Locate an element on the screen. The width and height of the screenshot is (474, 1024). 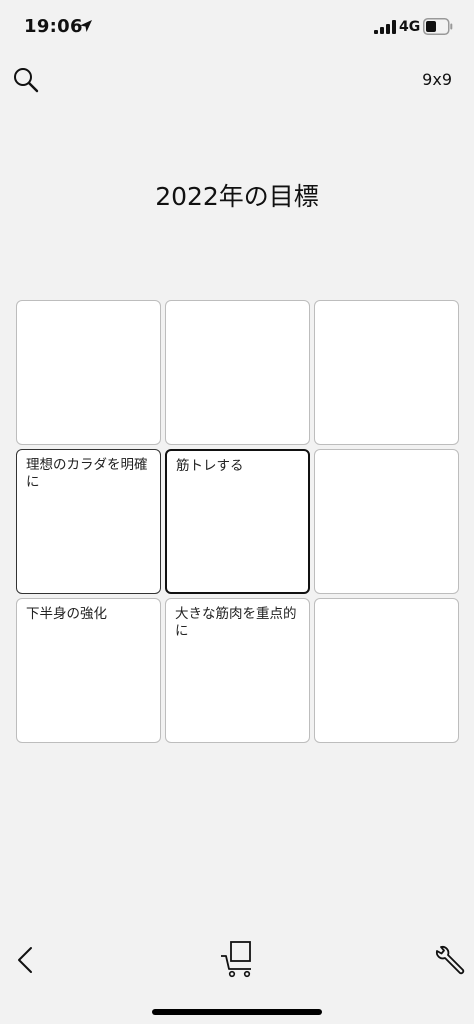
network-type: 4G is located at coordinates (410, 27).